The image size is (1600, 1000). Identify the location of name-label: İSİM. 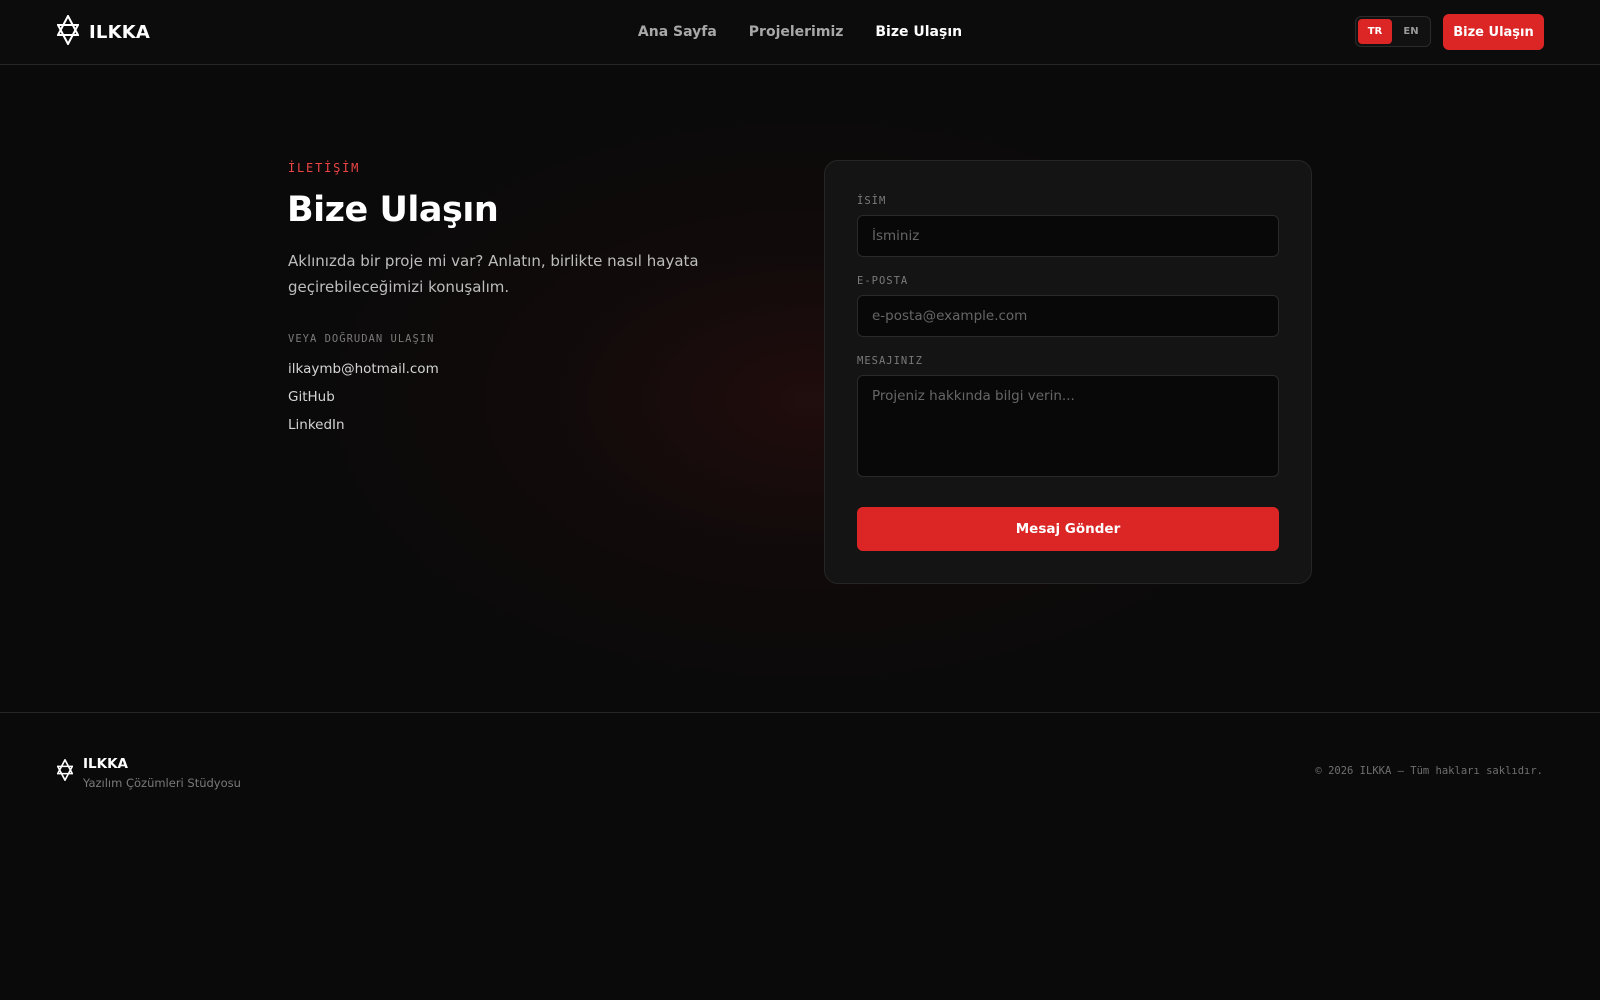
(872, 201).